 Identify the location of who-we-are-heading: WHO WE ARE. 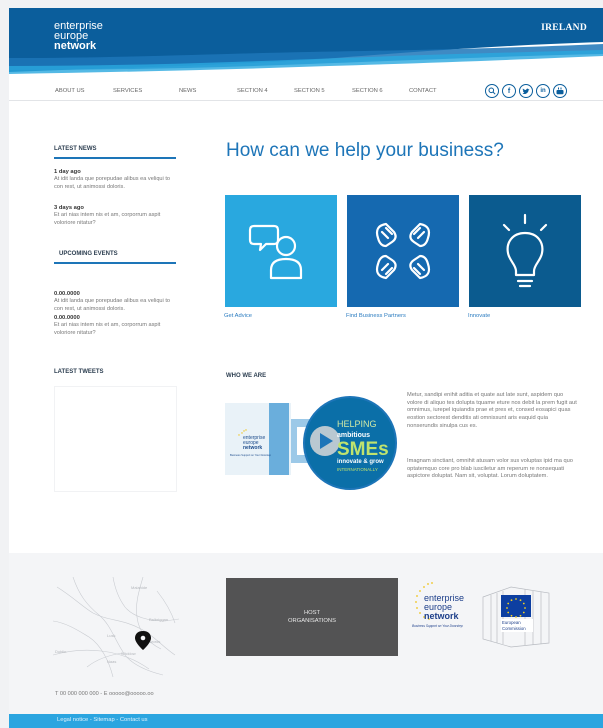
(246, 376).